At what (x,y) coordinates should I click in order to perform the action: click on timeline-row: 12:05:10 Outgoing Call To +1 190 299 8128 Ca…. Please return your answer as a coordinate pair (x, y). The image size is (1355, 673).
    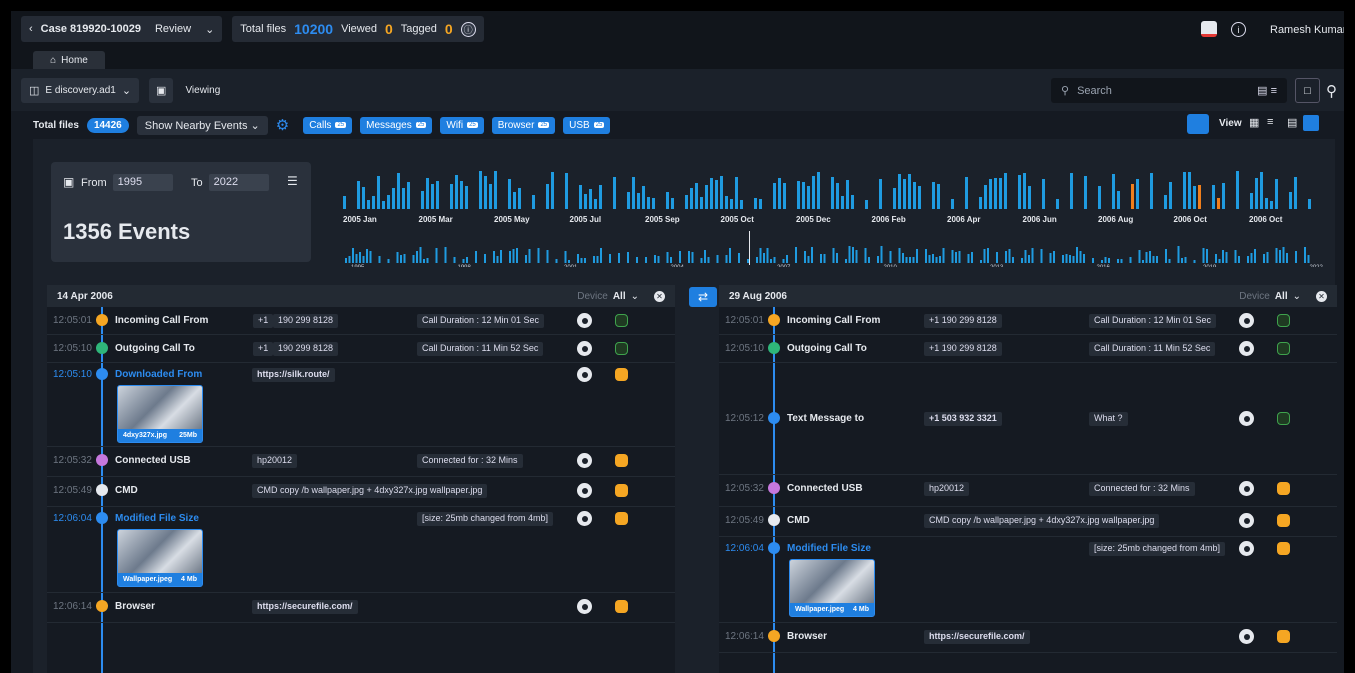
    Looking at the image, I should click on (361, 349).